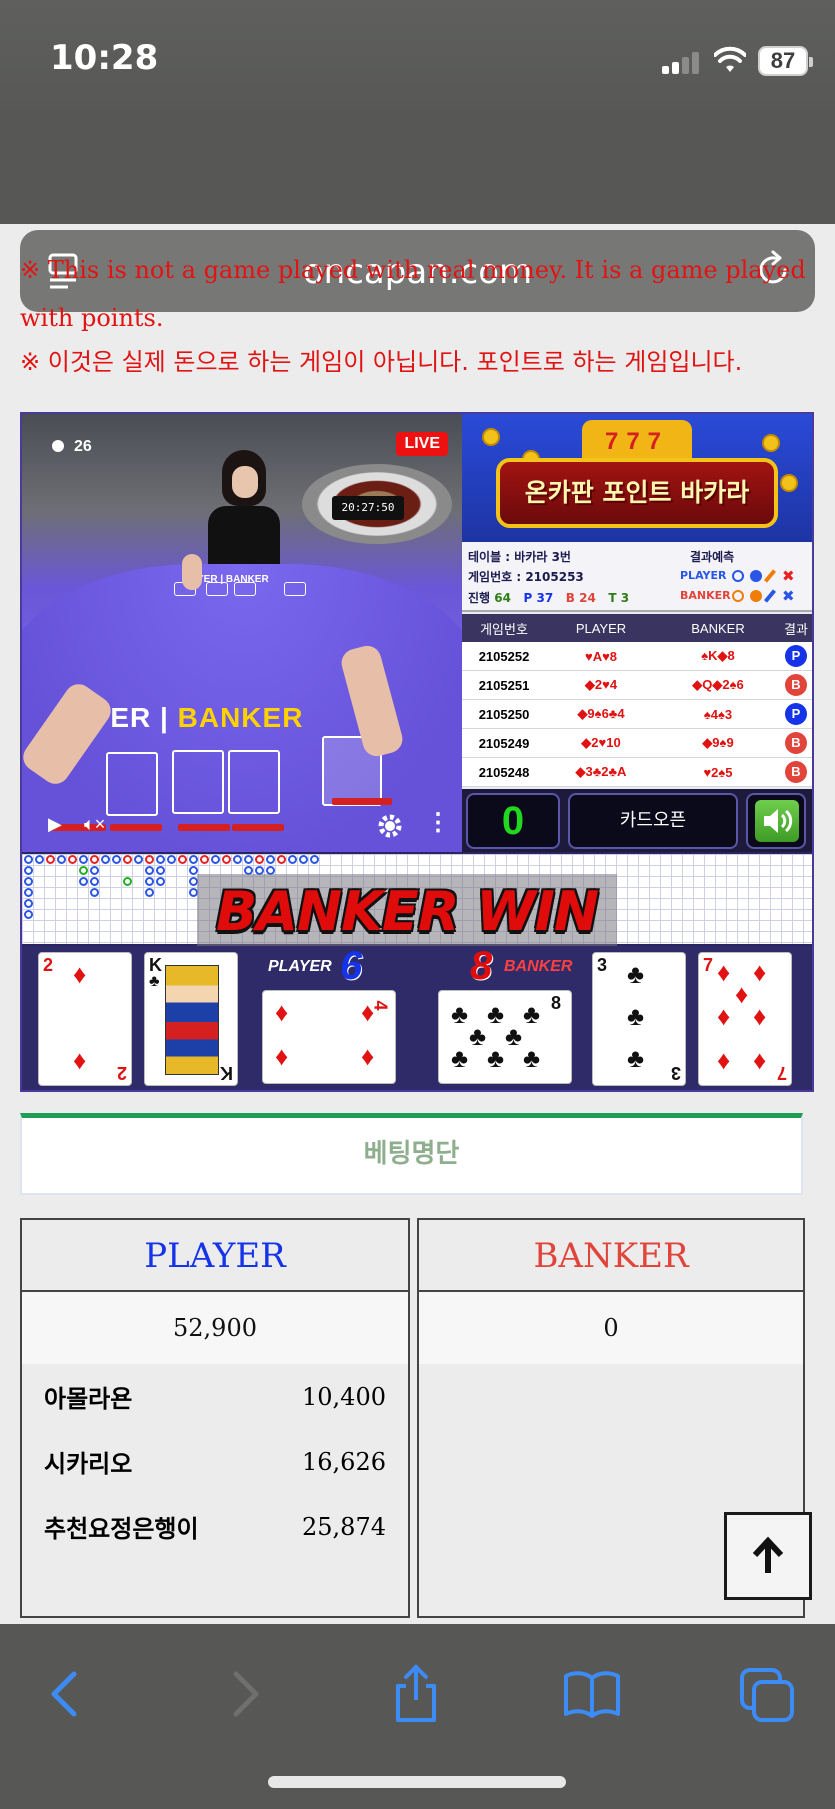 The height and width of the screenshot is (1809, 835). I want to click on predict-player-label: PLAYER, so click(703, 575).